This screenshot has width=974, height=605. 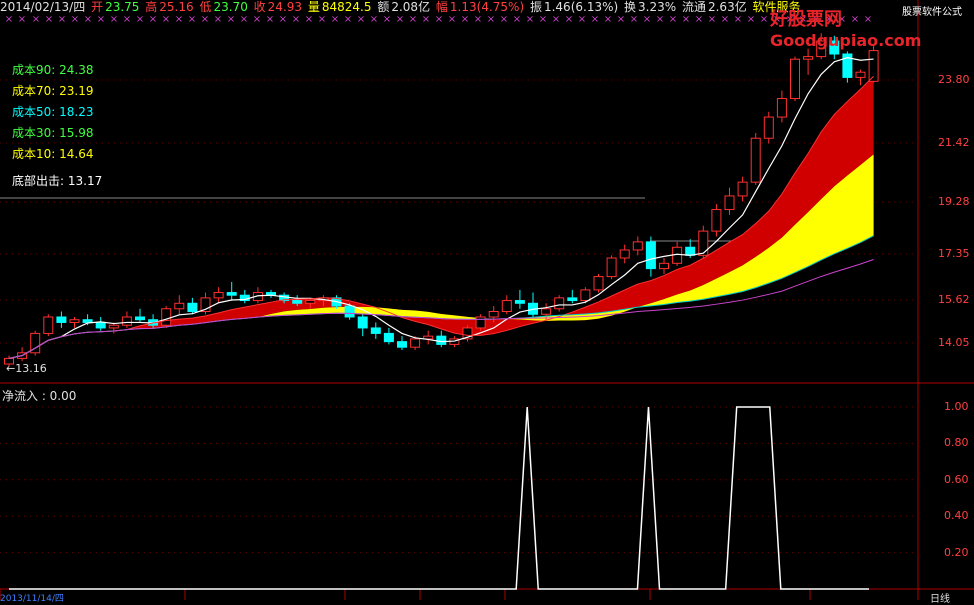 What do you see at coordinates (806, 19) in the screenshot?
I see `brand-name: 好股票网` at bounding box center [806, 19].